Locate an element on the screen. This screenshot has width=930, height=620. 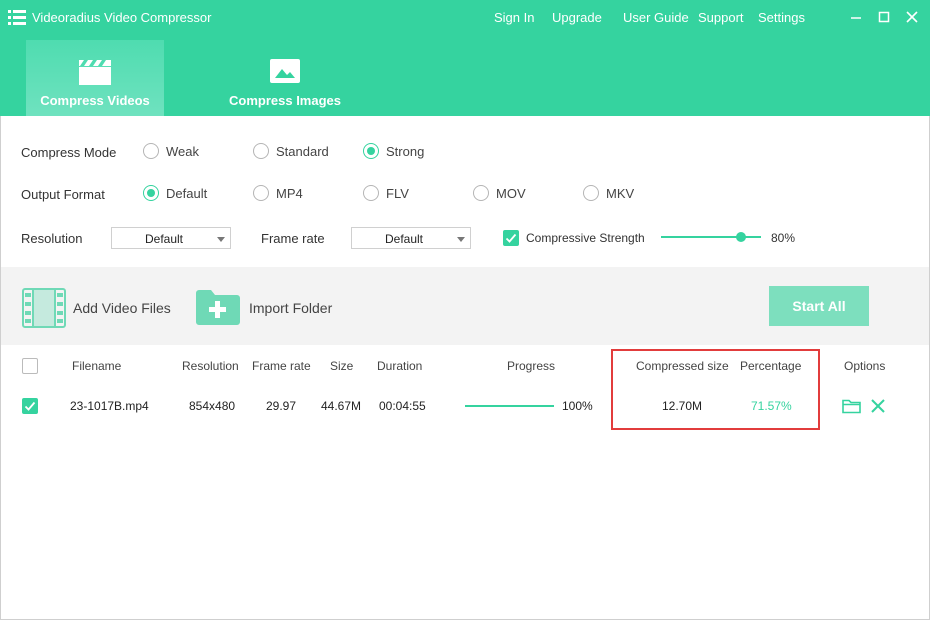
app-title: Videoradius Video Compressor is located at coordinates (122, 17).